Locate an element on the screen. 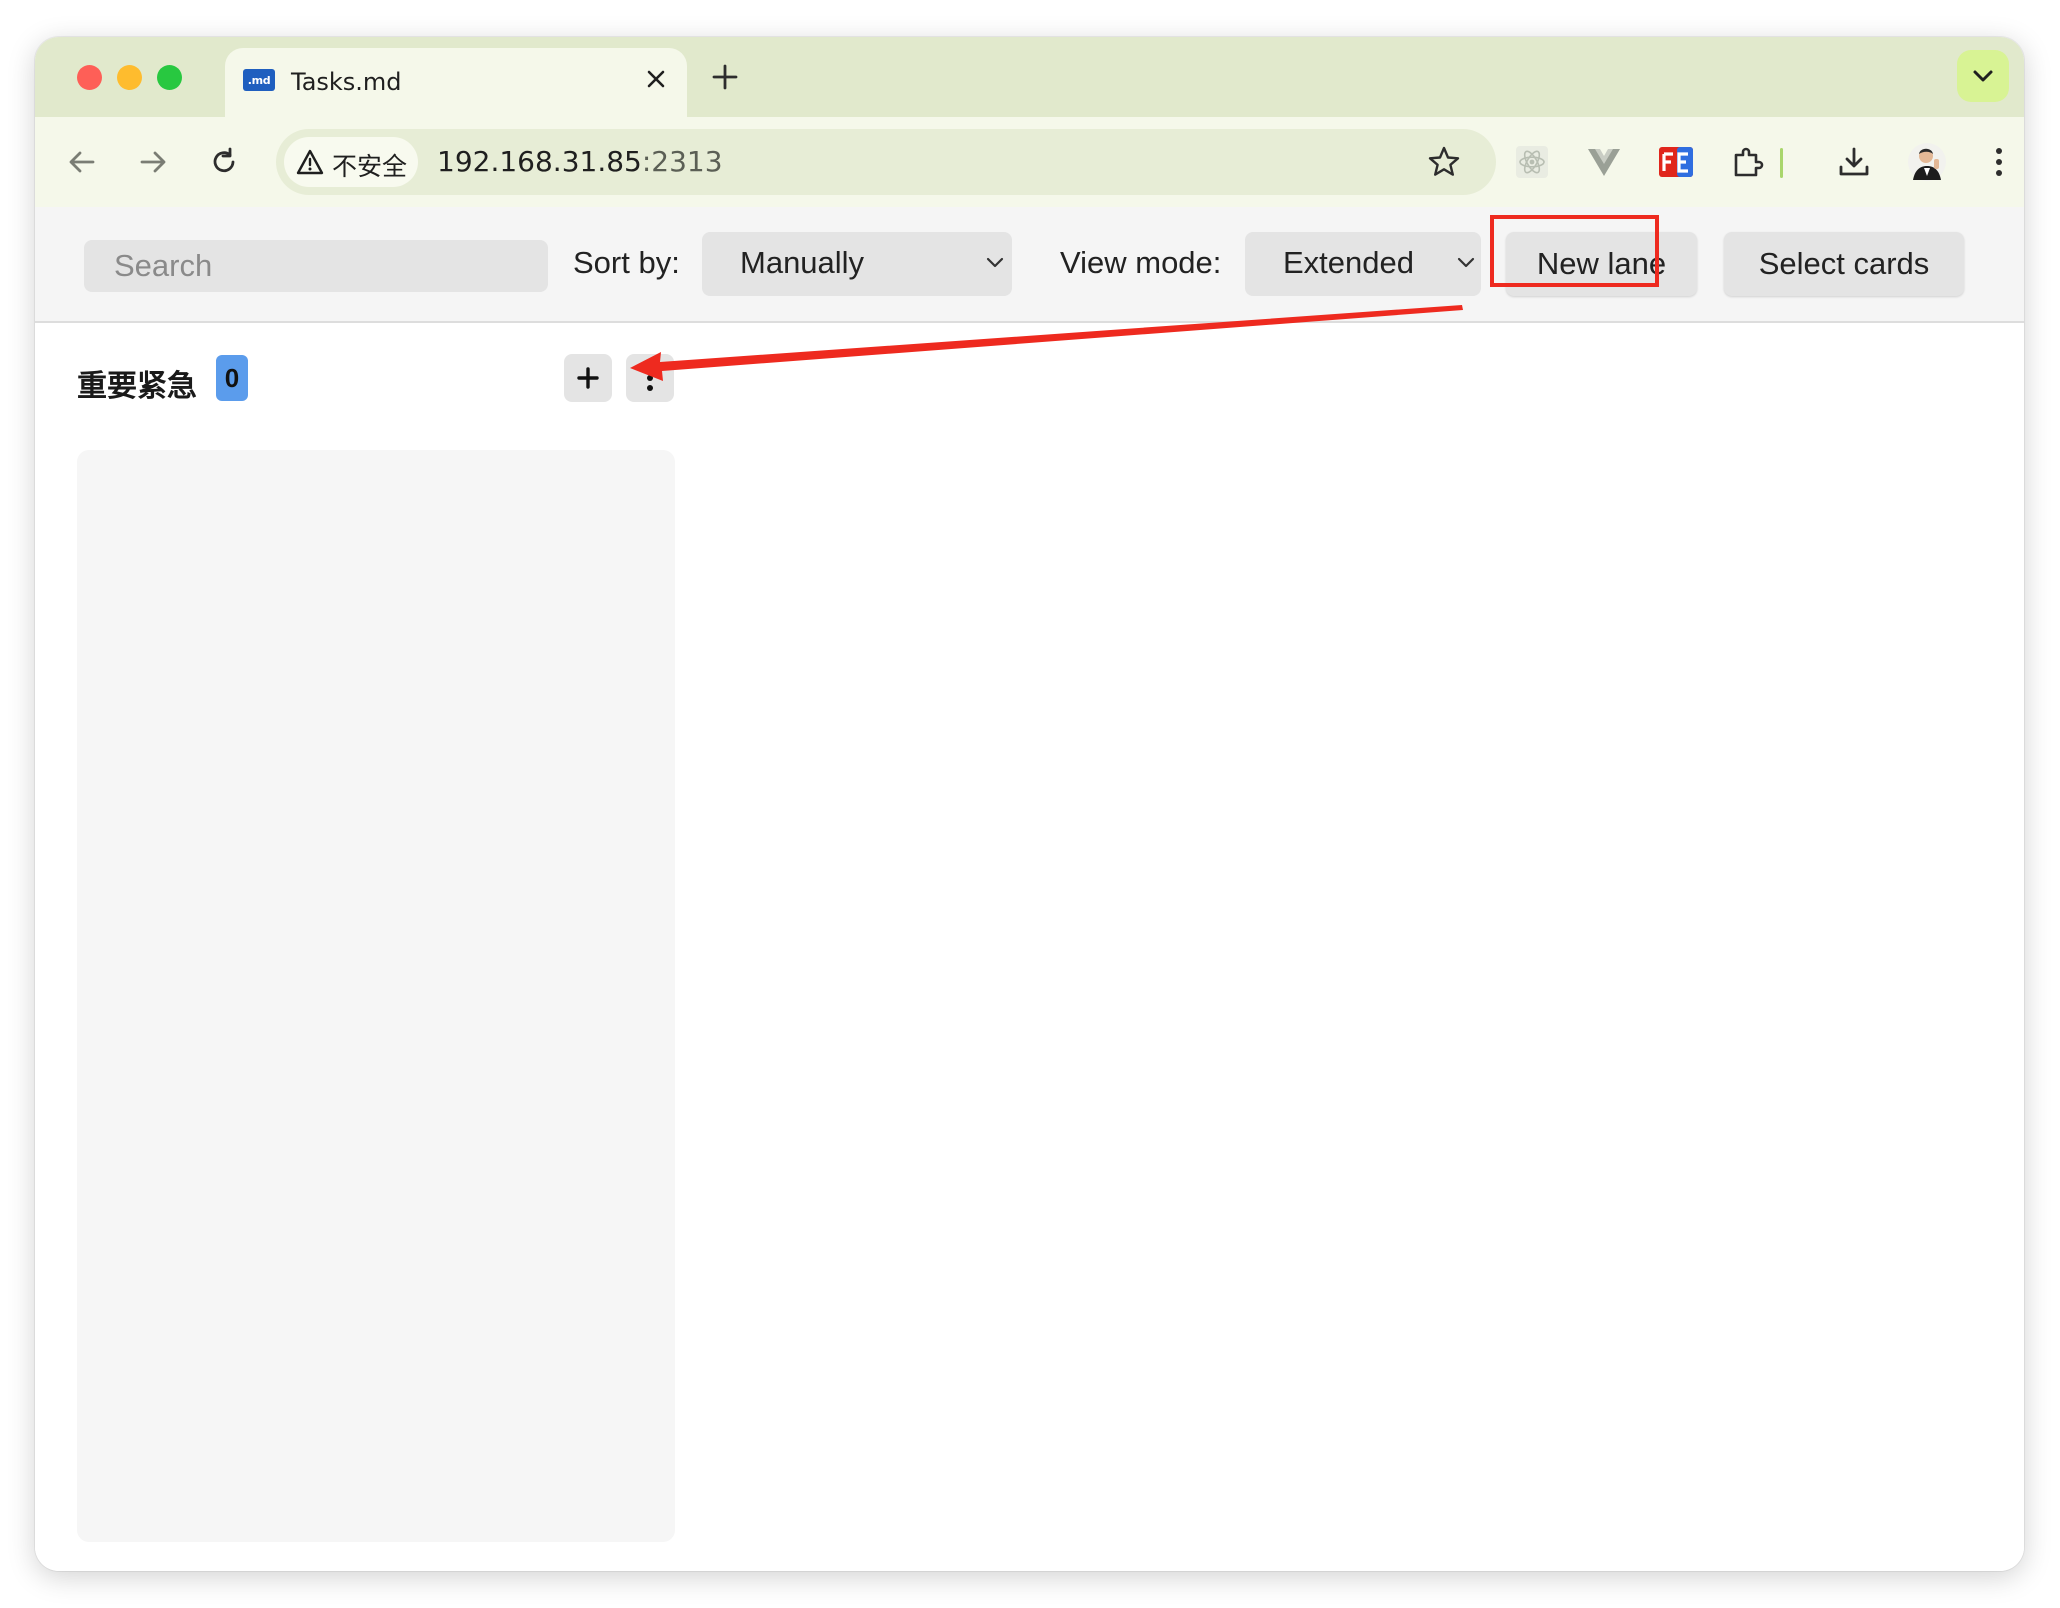 This screenshot has height=1608, width=2060. view-mode-value: Extended is located at coordinates (1348, 262).